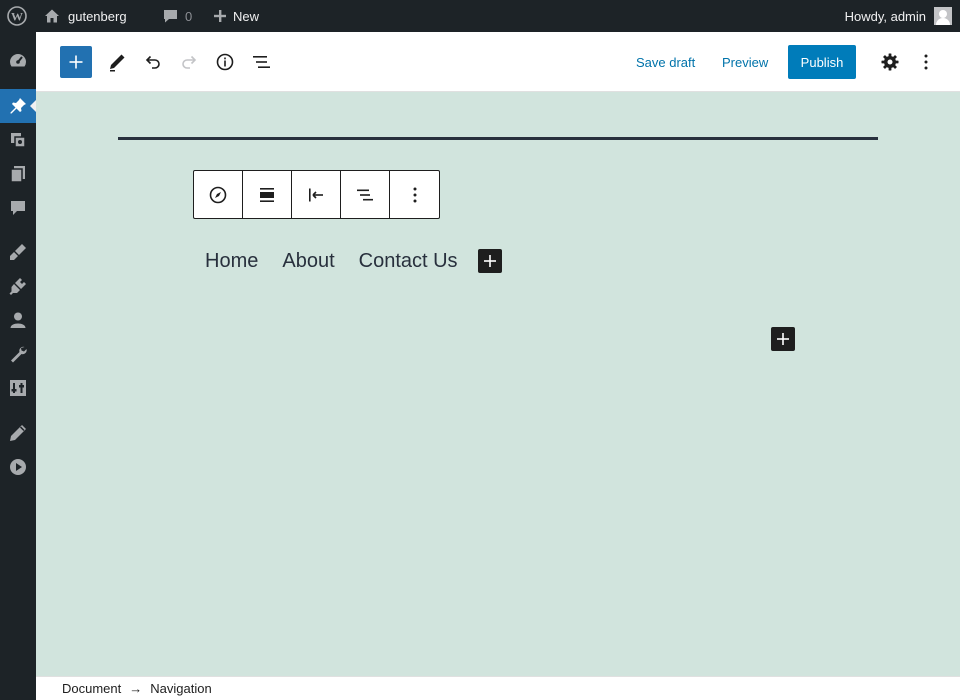  I want to click on align-icon, so click(267, 194).